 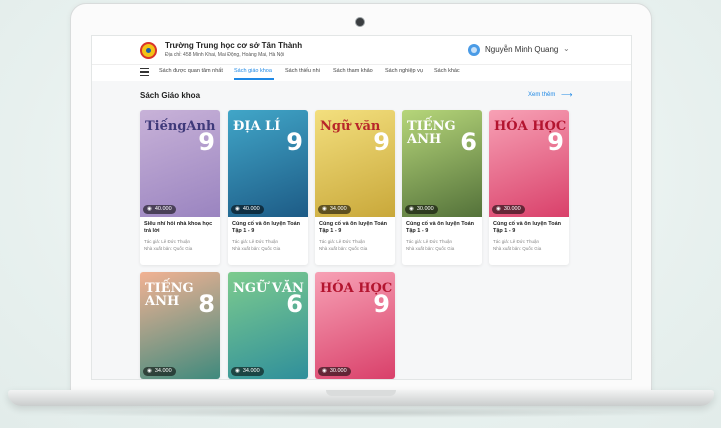 What do you see at coordinates (170, 95) in the screenshot?
I see `section-title: Sách Giáo khoa` at bounding box center [170, 95].